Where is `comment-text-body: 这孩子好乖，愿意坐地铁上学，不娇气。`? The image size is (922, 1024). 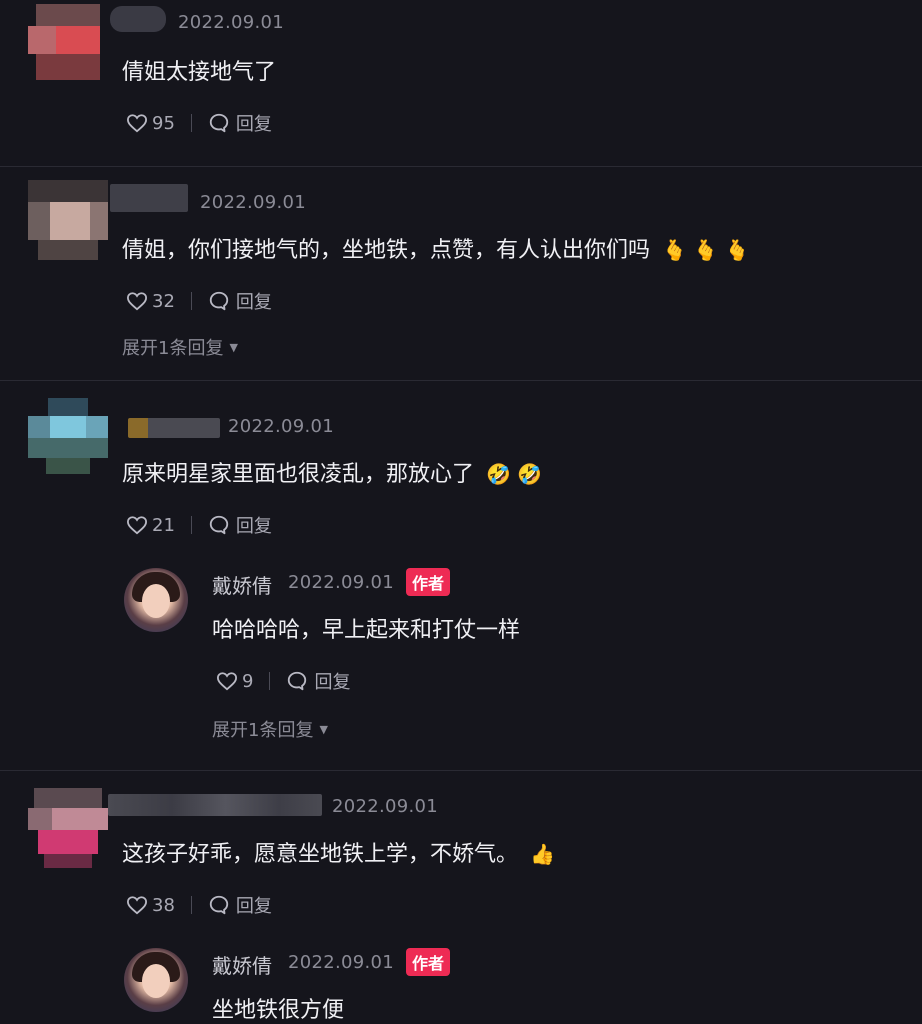 comment-text-body: 这孩子好乖，愿意坐地铁上学，不娇气。 is located at coordinates (320, 854).